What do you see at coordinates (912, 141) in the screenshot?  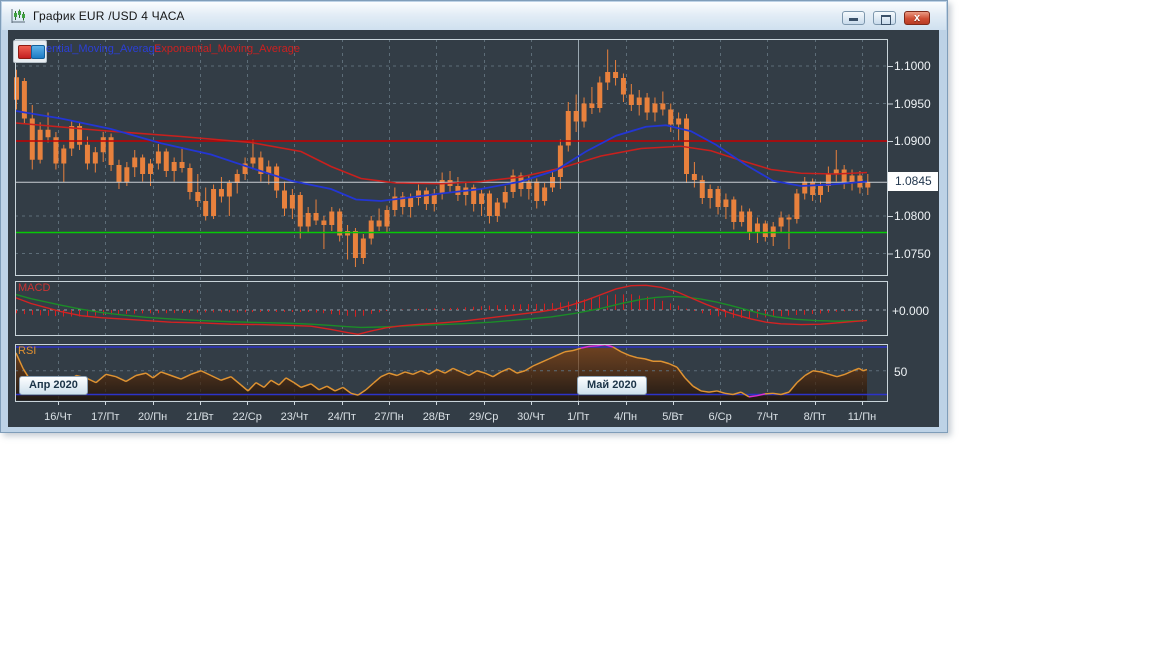 I see `price-axis-label: 1.0900` at bounding box center [912, 141].